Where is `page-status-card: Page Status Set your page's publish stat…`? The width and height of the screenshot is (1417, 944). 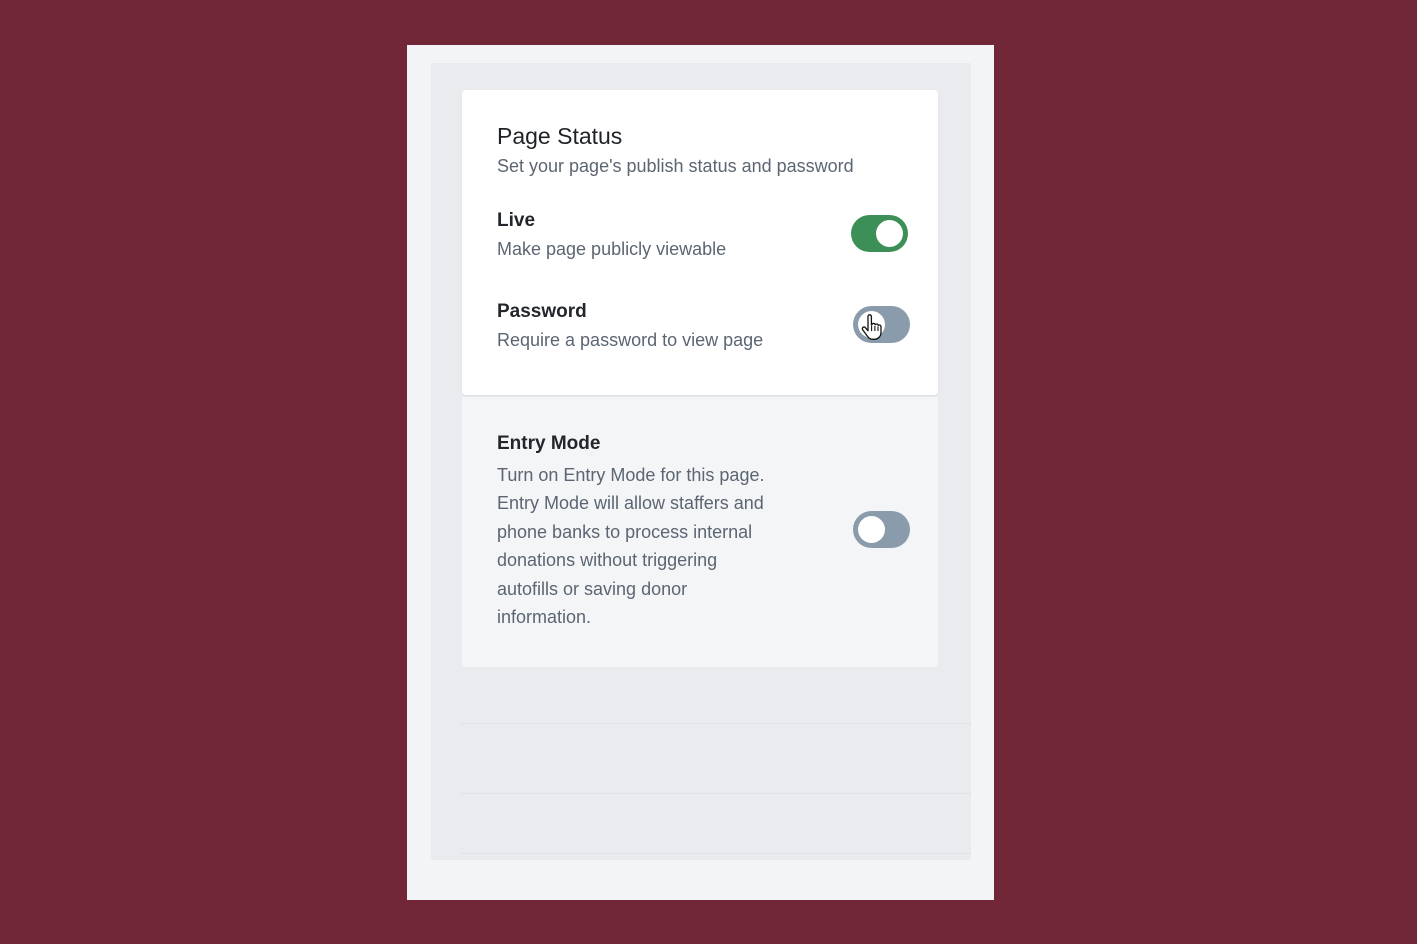
page-status-card: Page Status Set your page's publish stat… is located at coordinates (700, 242).